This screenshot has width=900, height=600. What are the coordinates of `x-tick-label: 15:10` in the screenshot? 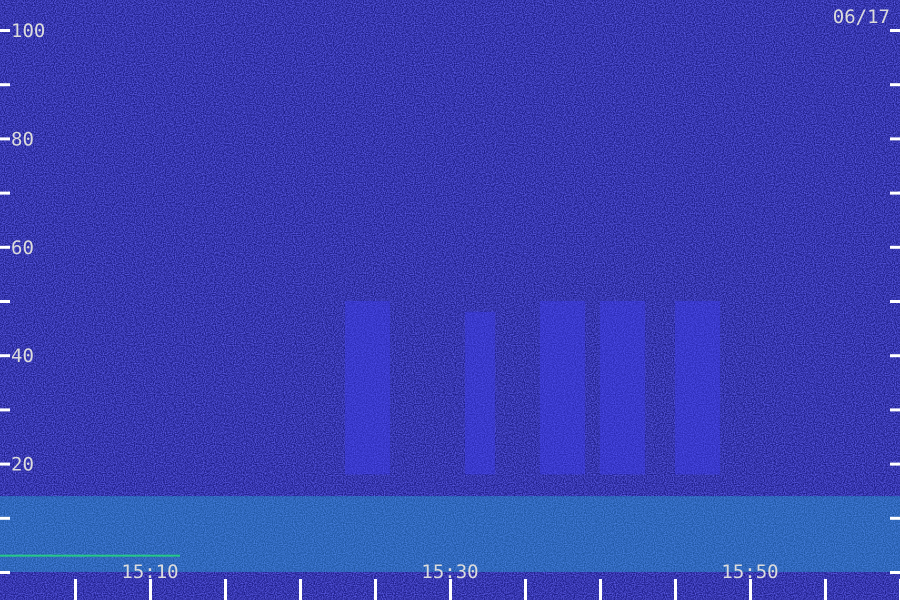 It's located at (149, 572).